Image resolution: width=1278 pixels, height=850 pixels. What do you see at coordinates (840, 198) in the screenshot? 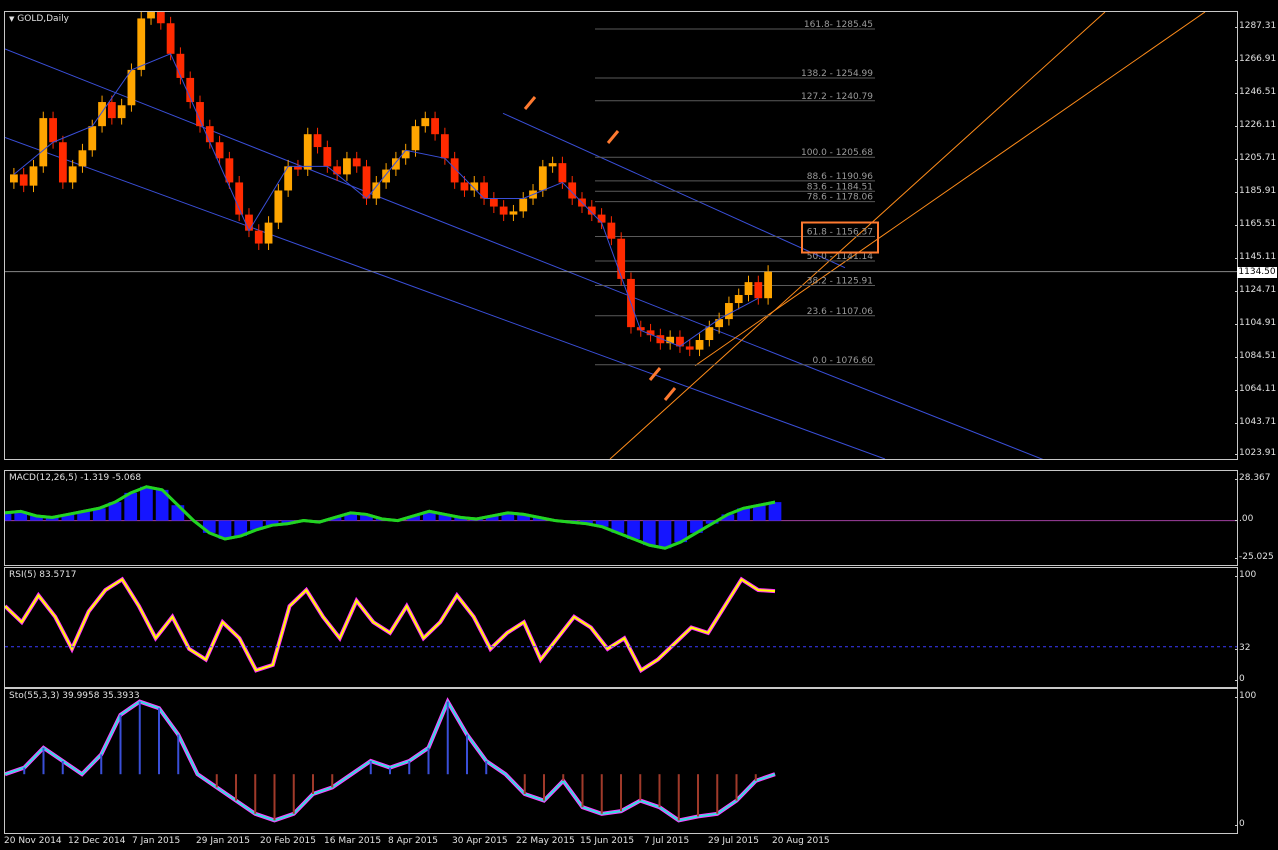
I see `fib-level-label: 78.6 - 1178.06` at bounding box center [840, 198].